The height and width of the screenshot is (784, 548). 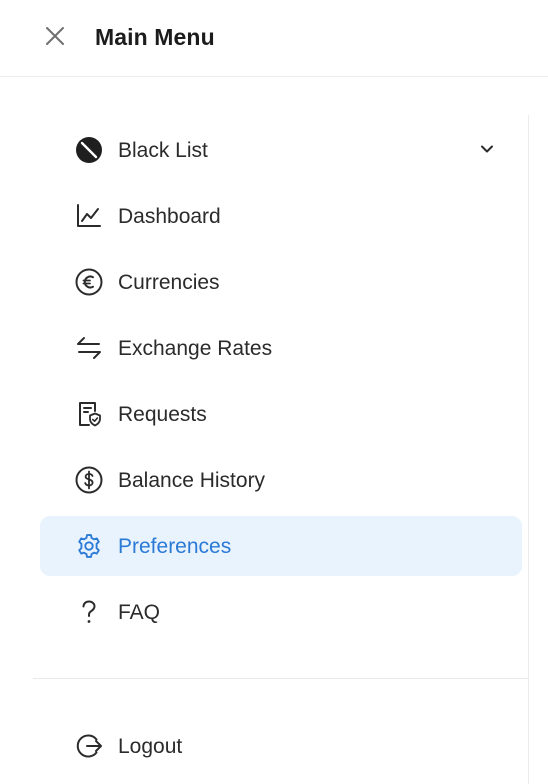 What do you see at coordinates (89, 348) in the screenshot?
I see `exchange-arrows-icon` at bounding box center [89, 348].